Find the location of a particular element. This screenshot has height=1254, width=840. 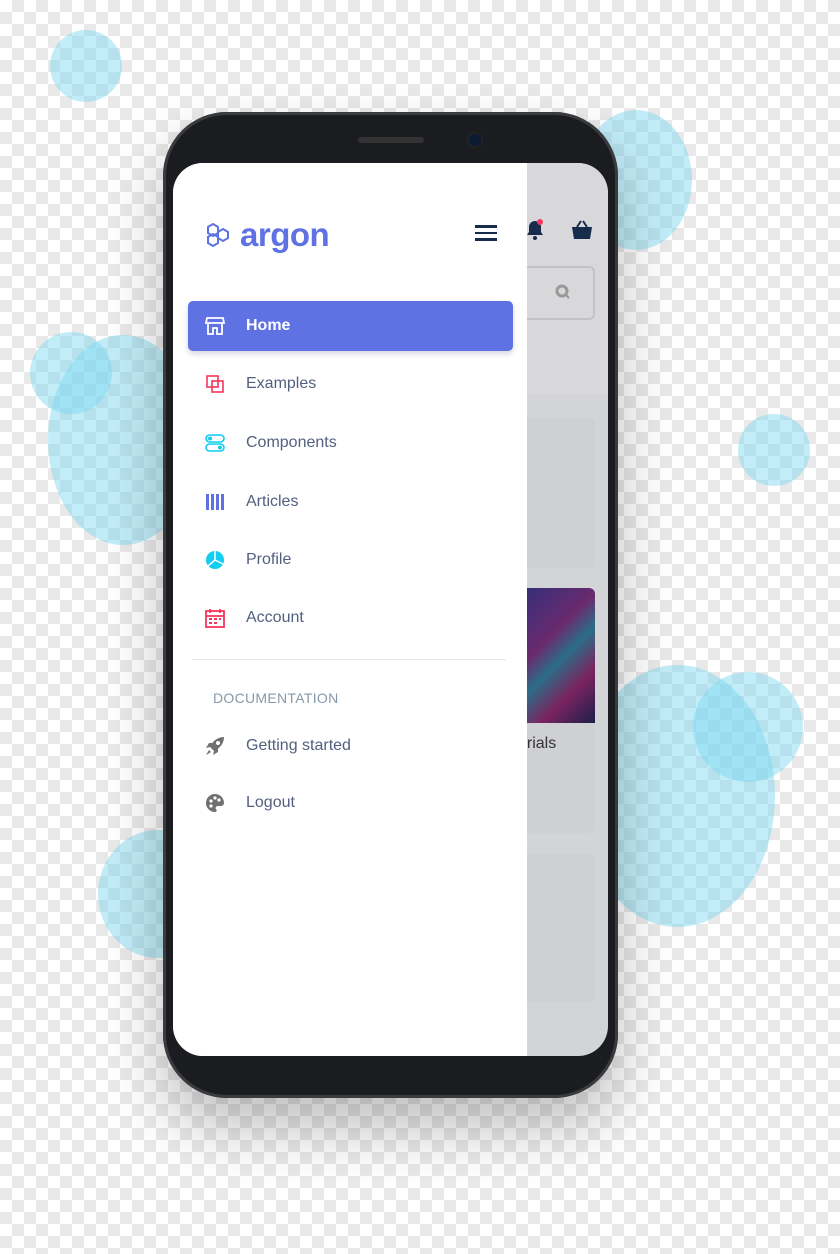

menu-toggle-button is located at coordinates (486, 233).